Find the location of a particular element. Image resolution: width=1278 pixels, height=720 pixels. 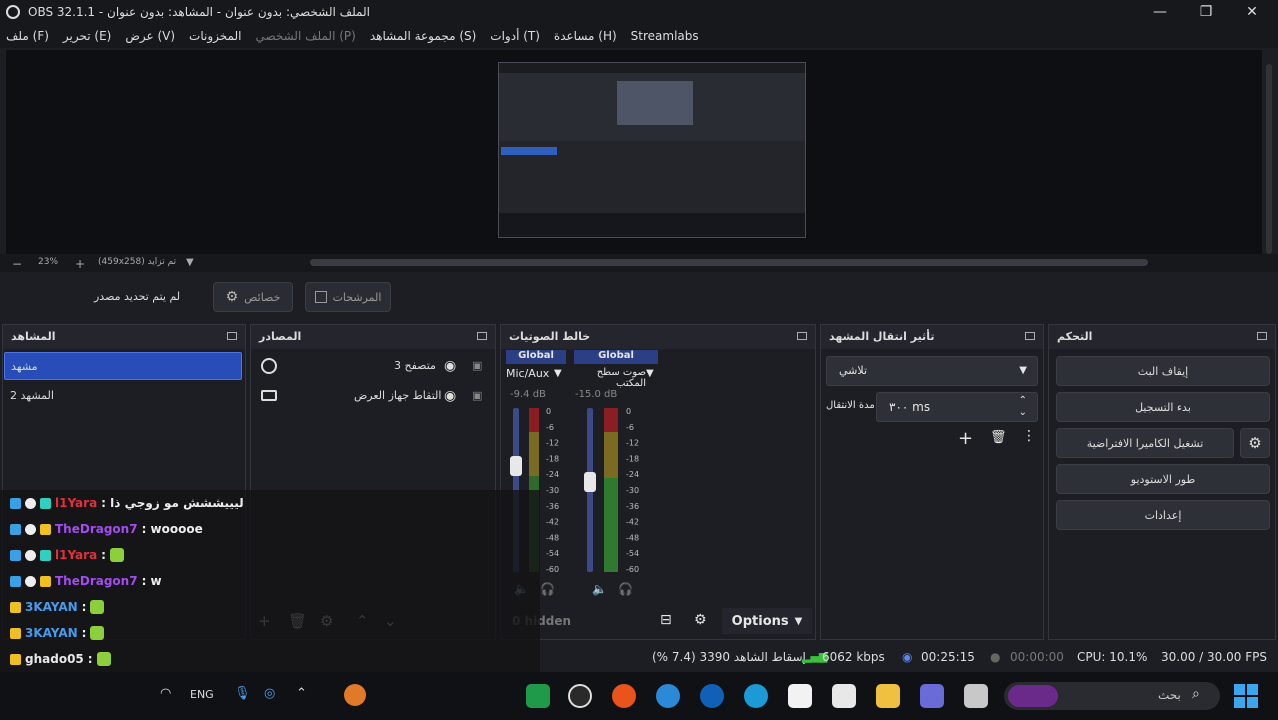

windows-start-icon is located at coordinates (1246, 696).